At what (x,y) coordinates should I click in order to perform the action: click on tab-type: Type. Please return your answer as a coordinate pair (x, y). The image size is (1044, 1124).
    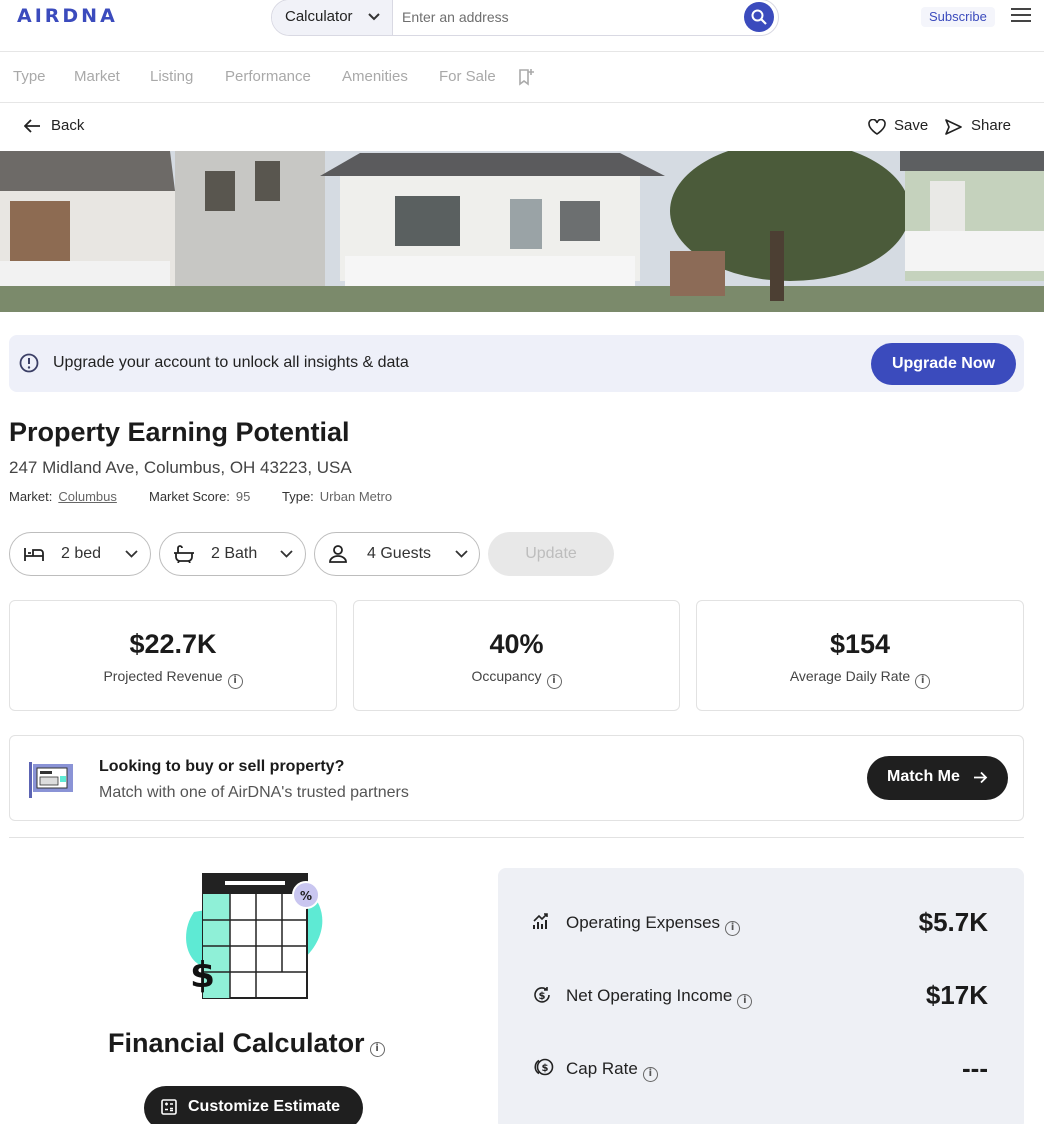
    Looking at the image, I should click on (29, 76).